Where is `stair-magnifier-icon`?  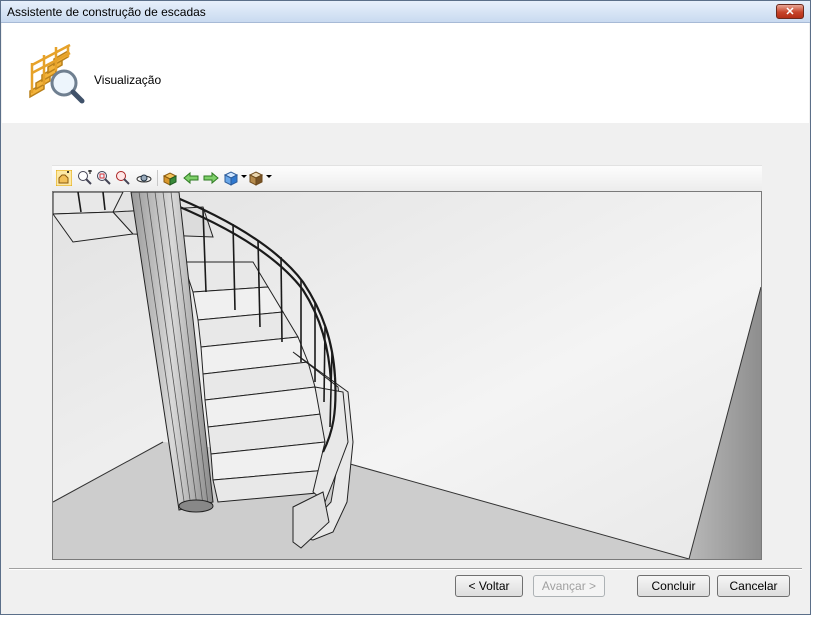 stair-magnifier-icon is located at coordinates (55, 74).